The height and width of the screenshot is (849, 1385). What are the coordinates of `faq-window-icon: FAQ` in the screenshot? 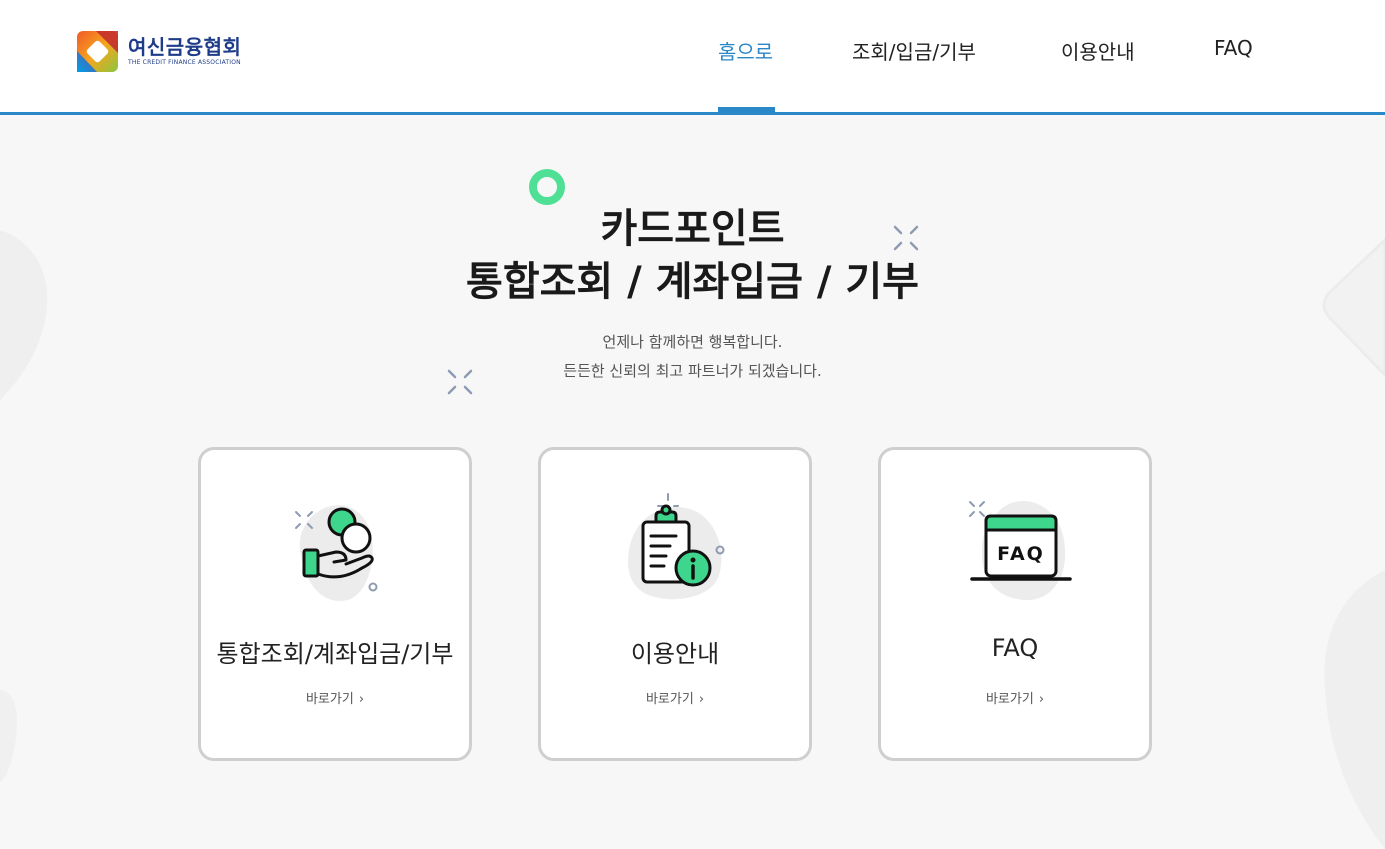 It's located at (1020, 551).